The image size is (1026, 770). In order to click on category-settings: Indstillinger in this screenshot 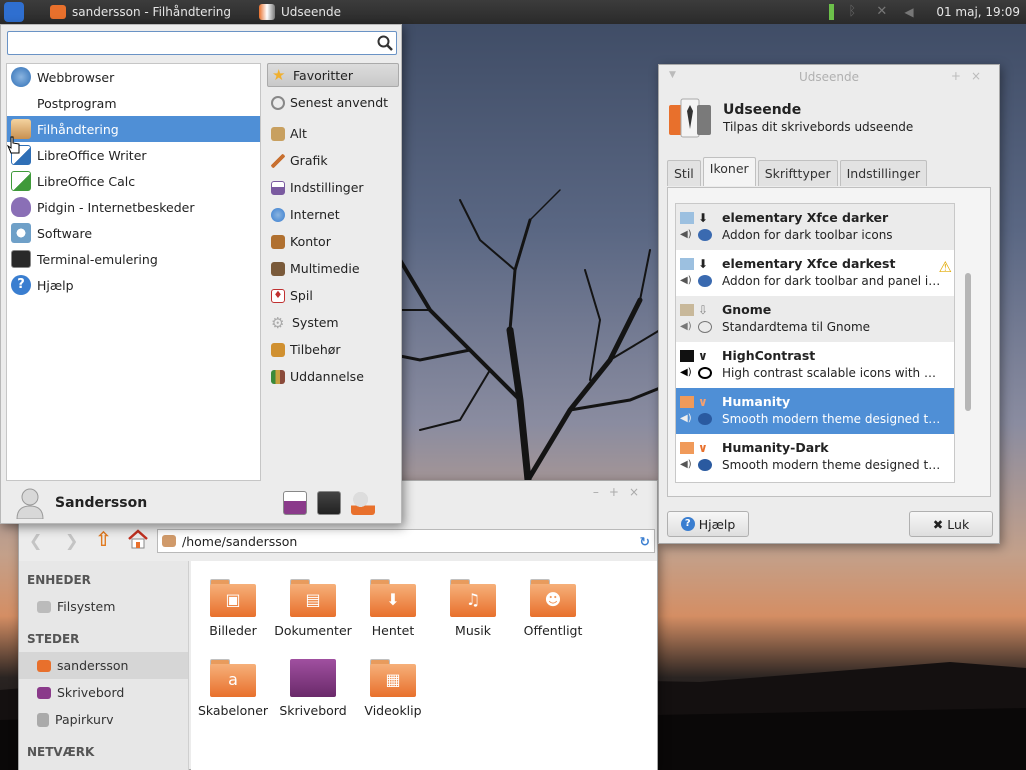, I will do `click(333, 187)`.